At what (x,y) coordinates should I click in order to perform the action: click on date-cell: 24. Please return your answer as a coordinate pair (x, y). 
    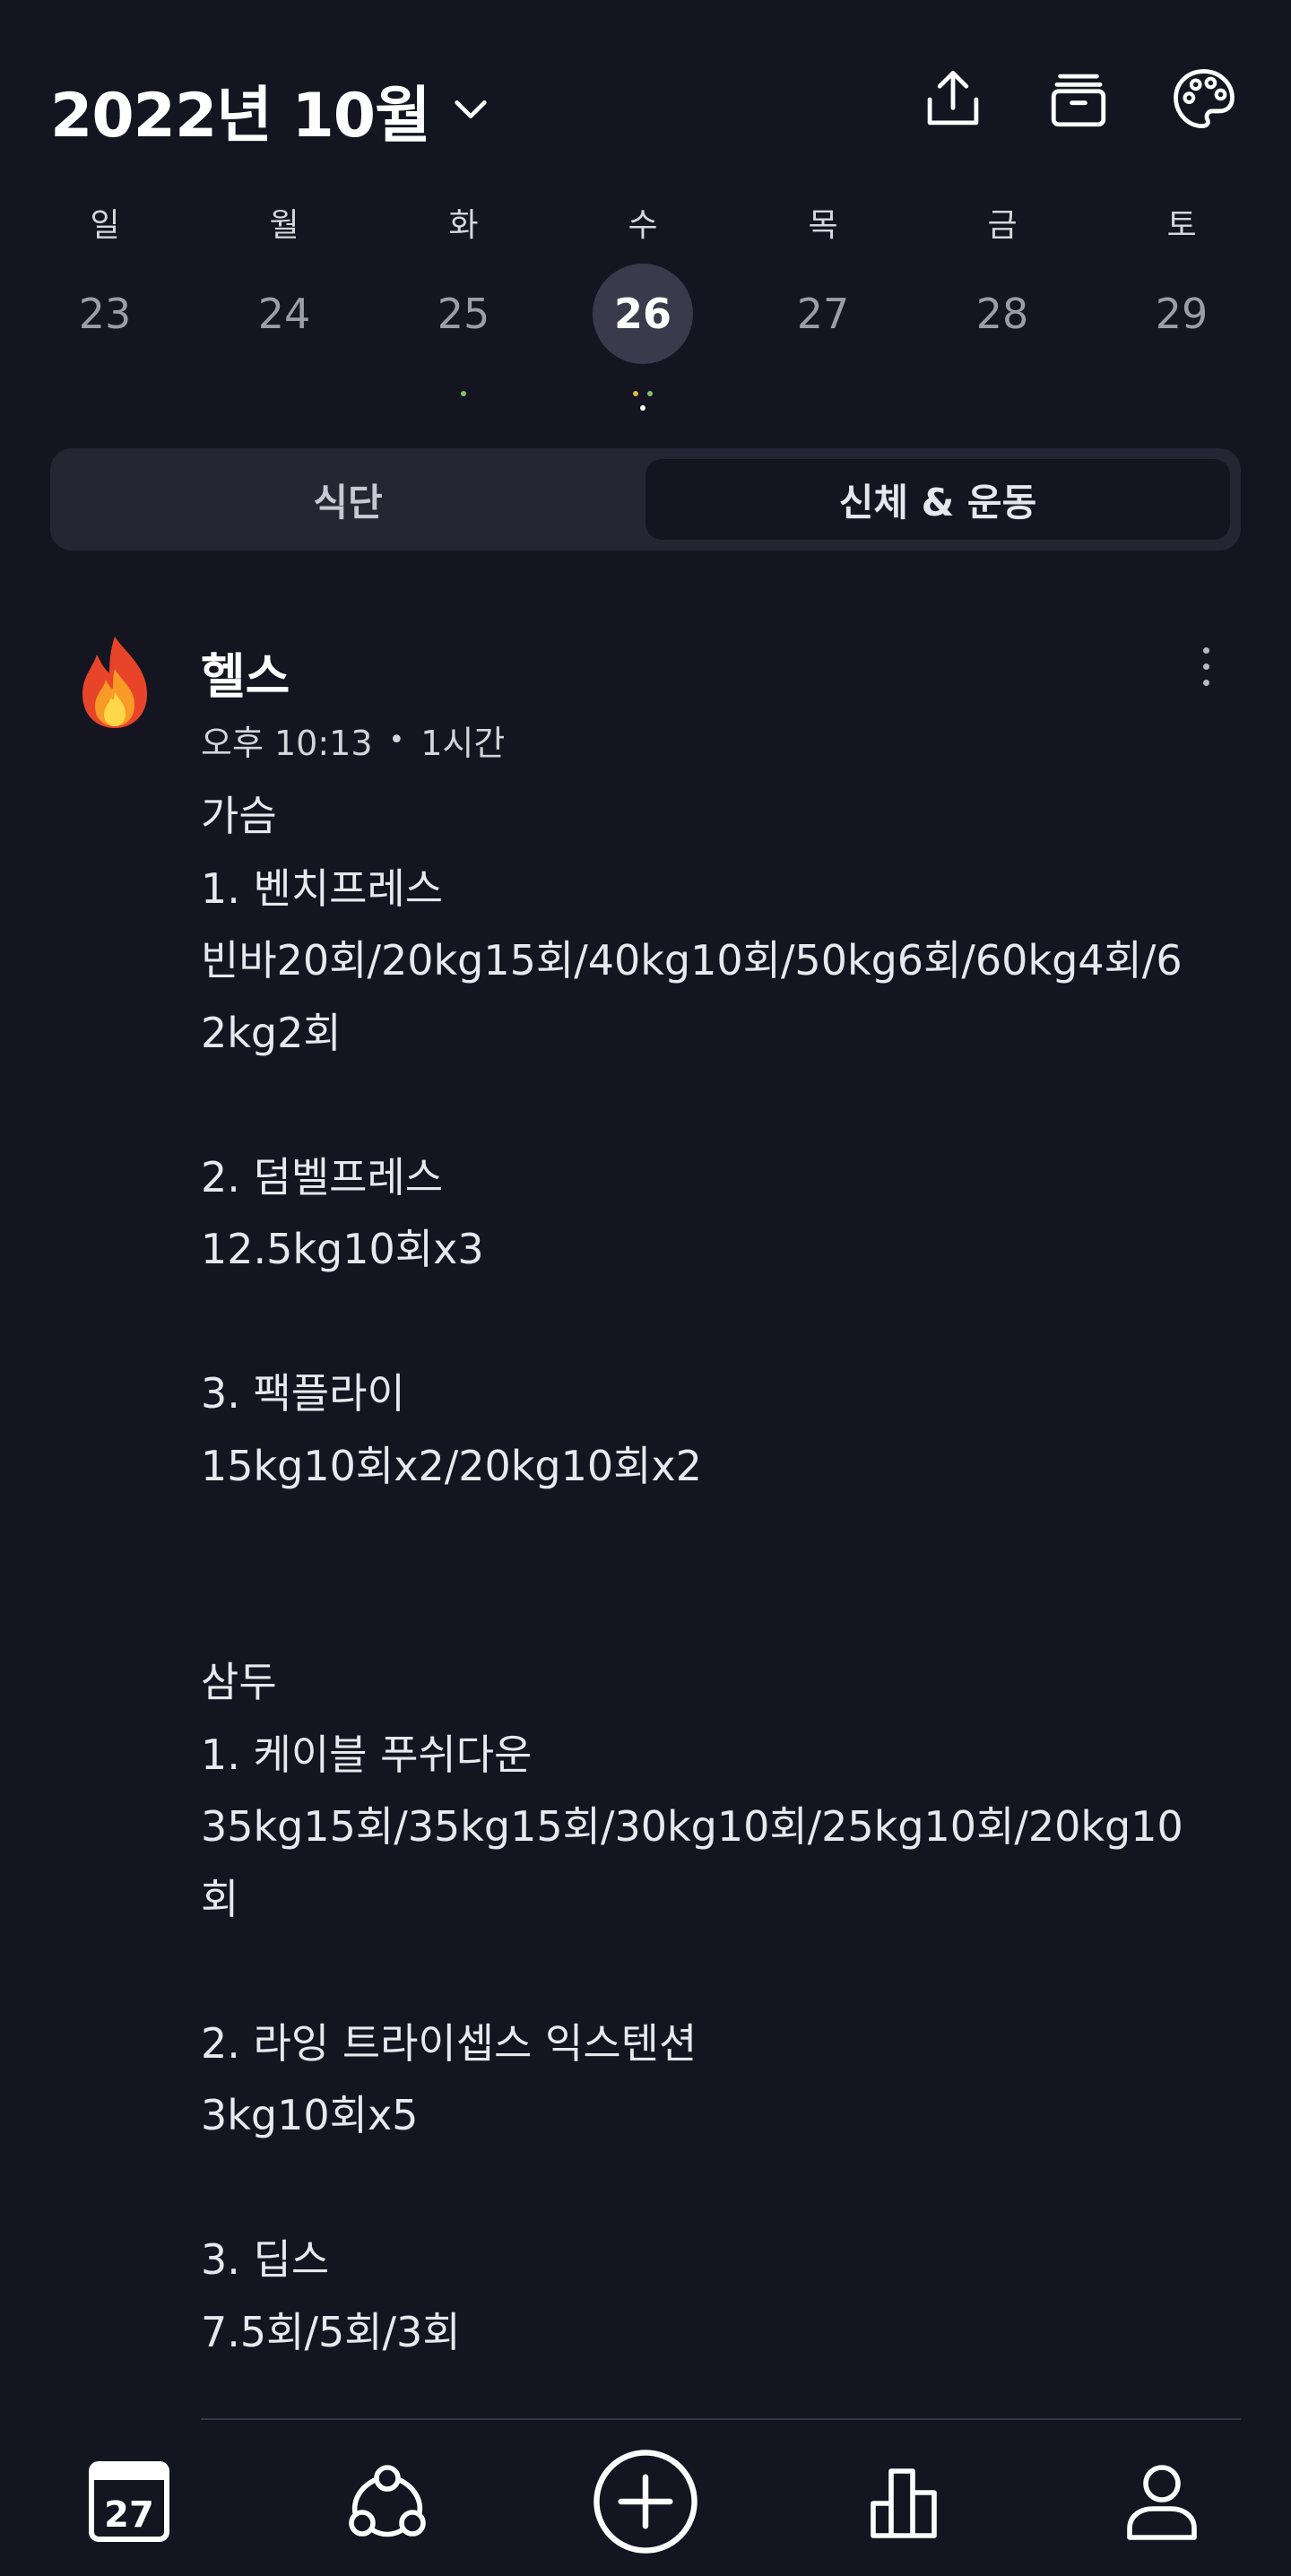
    Looking at the image, I should click on (284, 314).